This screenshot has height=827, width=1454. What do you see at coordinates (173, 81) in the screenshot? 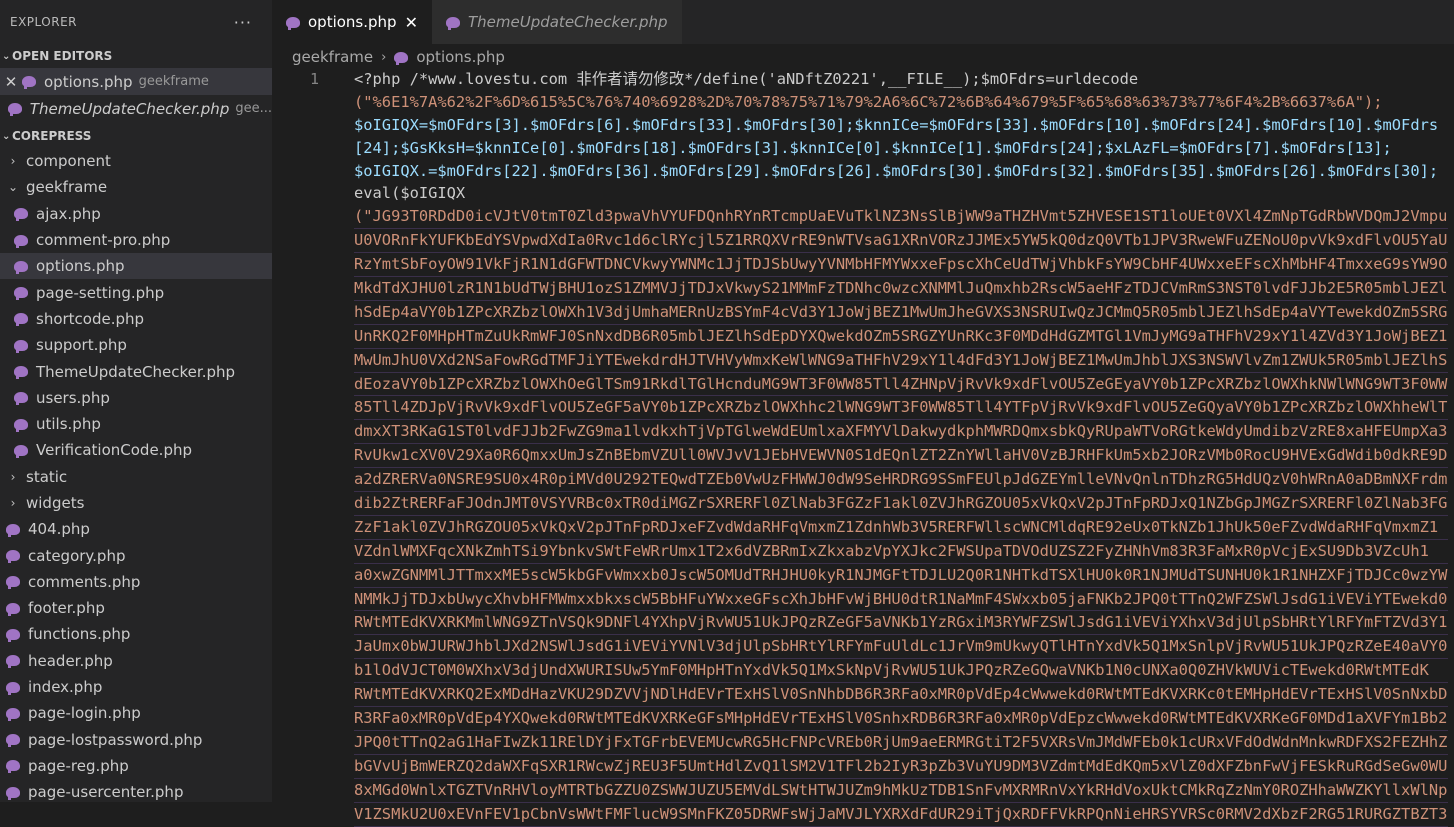
I see `open-editor-desc: geekframe` at bounding box center [173, 81].